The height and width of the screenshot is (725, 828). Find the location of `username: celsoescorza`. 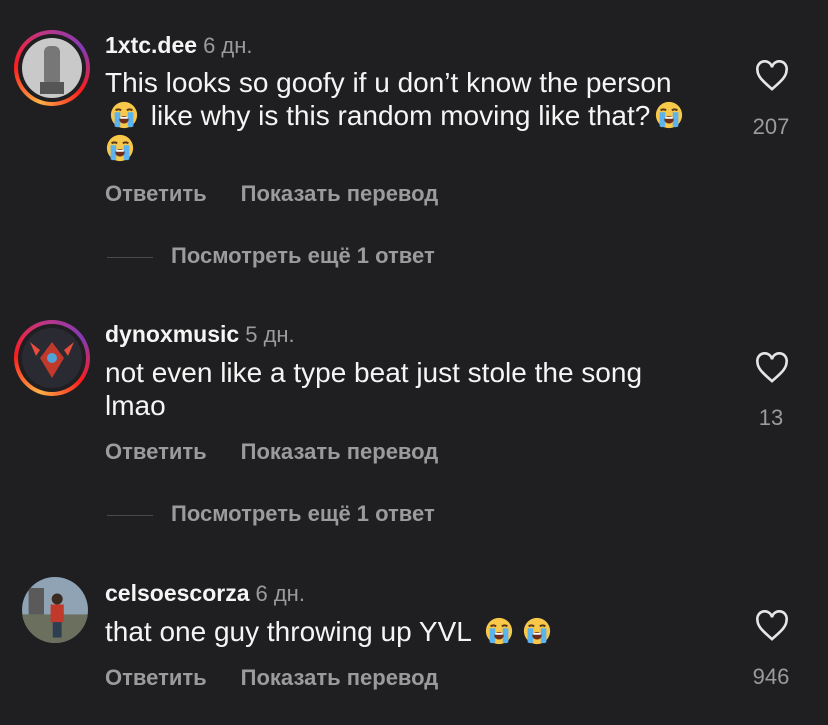

username: celsoescorza is located at coordinates (177, 593).